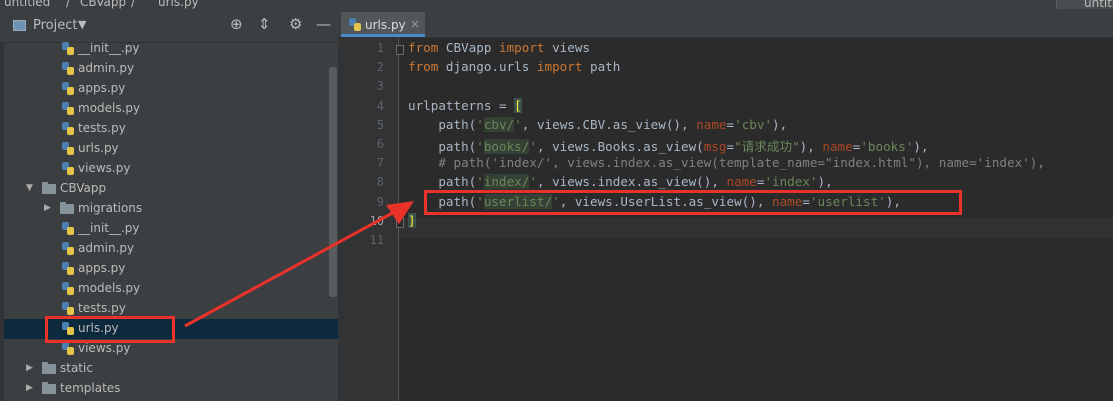 The image size is (1113, 401). Describe the element at coordinates (171, 149) in the screenshot. I see `tree-file: urls.py` at that location.